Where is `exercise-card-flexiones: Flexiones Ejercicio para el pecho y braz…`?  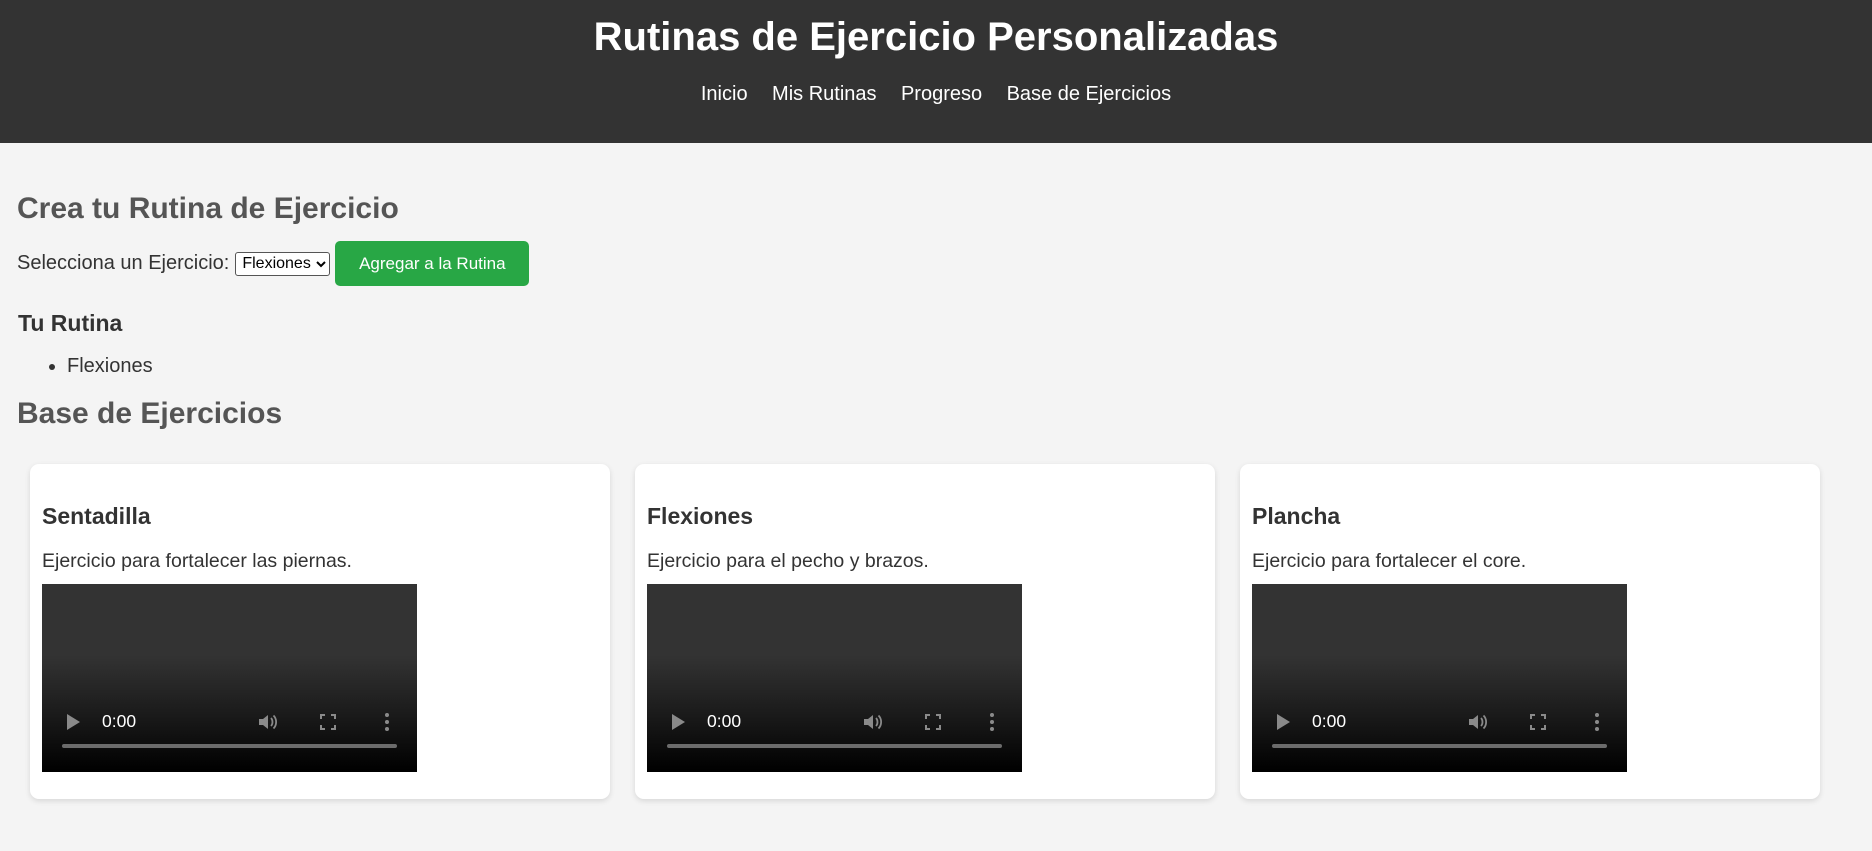 exercise-card-flexiones: Flexiones Ejercicio para el pecho y braz… is located at coordinates (925, 631).